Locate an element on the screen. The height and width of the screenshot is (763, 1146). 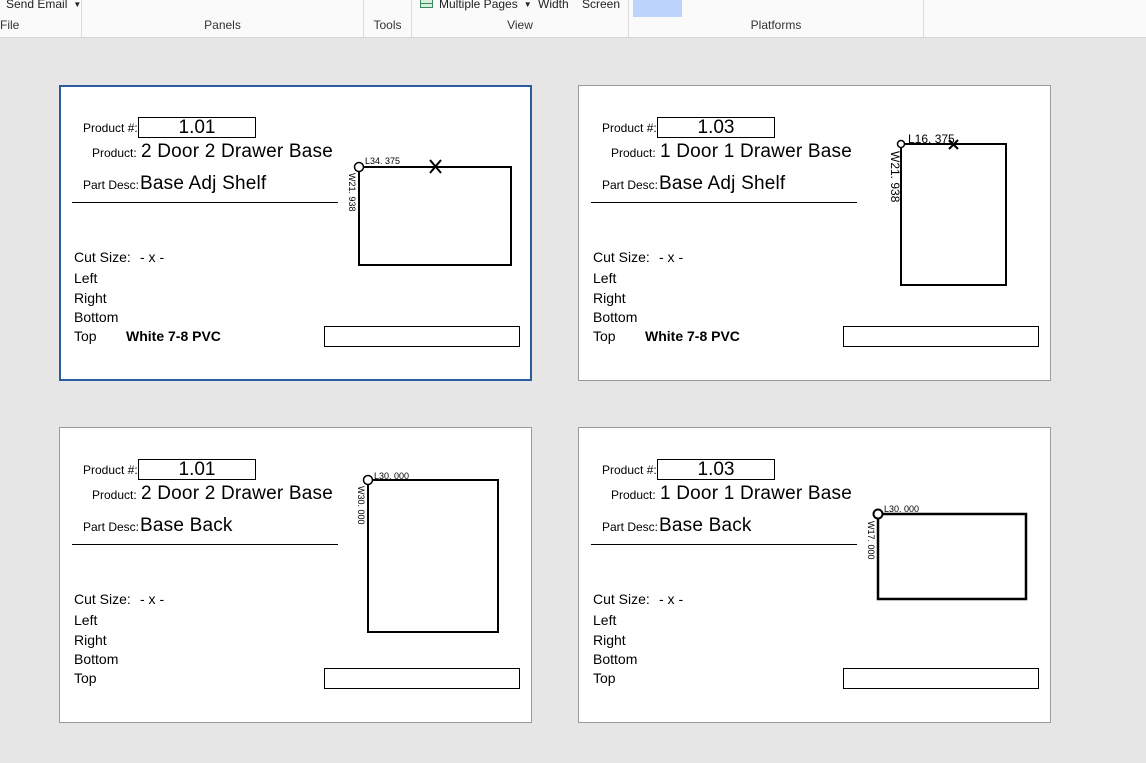
file-group: Send Email ▼ File is located at coordinates (41, 18).